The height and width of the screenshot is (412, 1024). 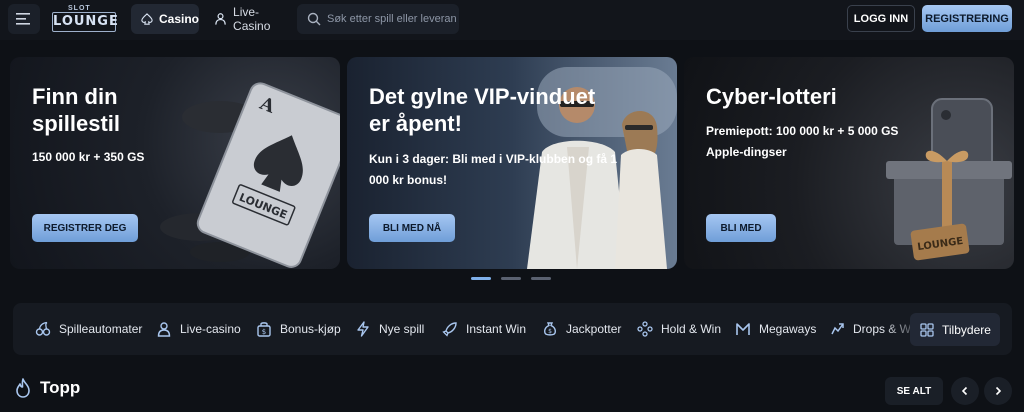 What do you see at coordinates (85, 228) in the screenshot?
I see `promo-1-cta-button: REGISTRER DEG` at bounding box center [85, 228].